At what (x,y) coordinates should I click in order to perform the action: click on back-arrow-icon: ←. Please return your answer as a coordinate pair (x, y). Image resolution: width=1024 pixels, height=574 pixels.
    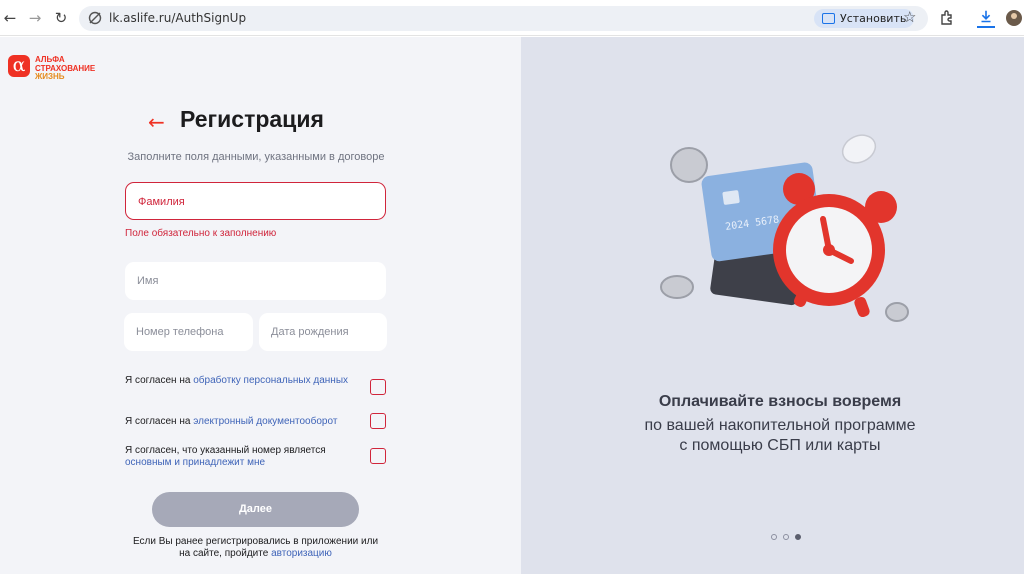
    Looking at the image, I should click on (156, 122).